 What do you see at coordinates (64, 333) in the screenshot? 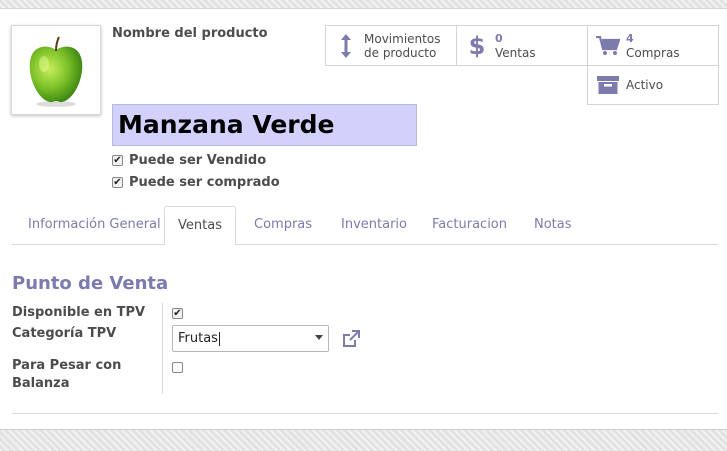
I see `pos-category-label: Categoría TPV` at bounding box center [64, 333].